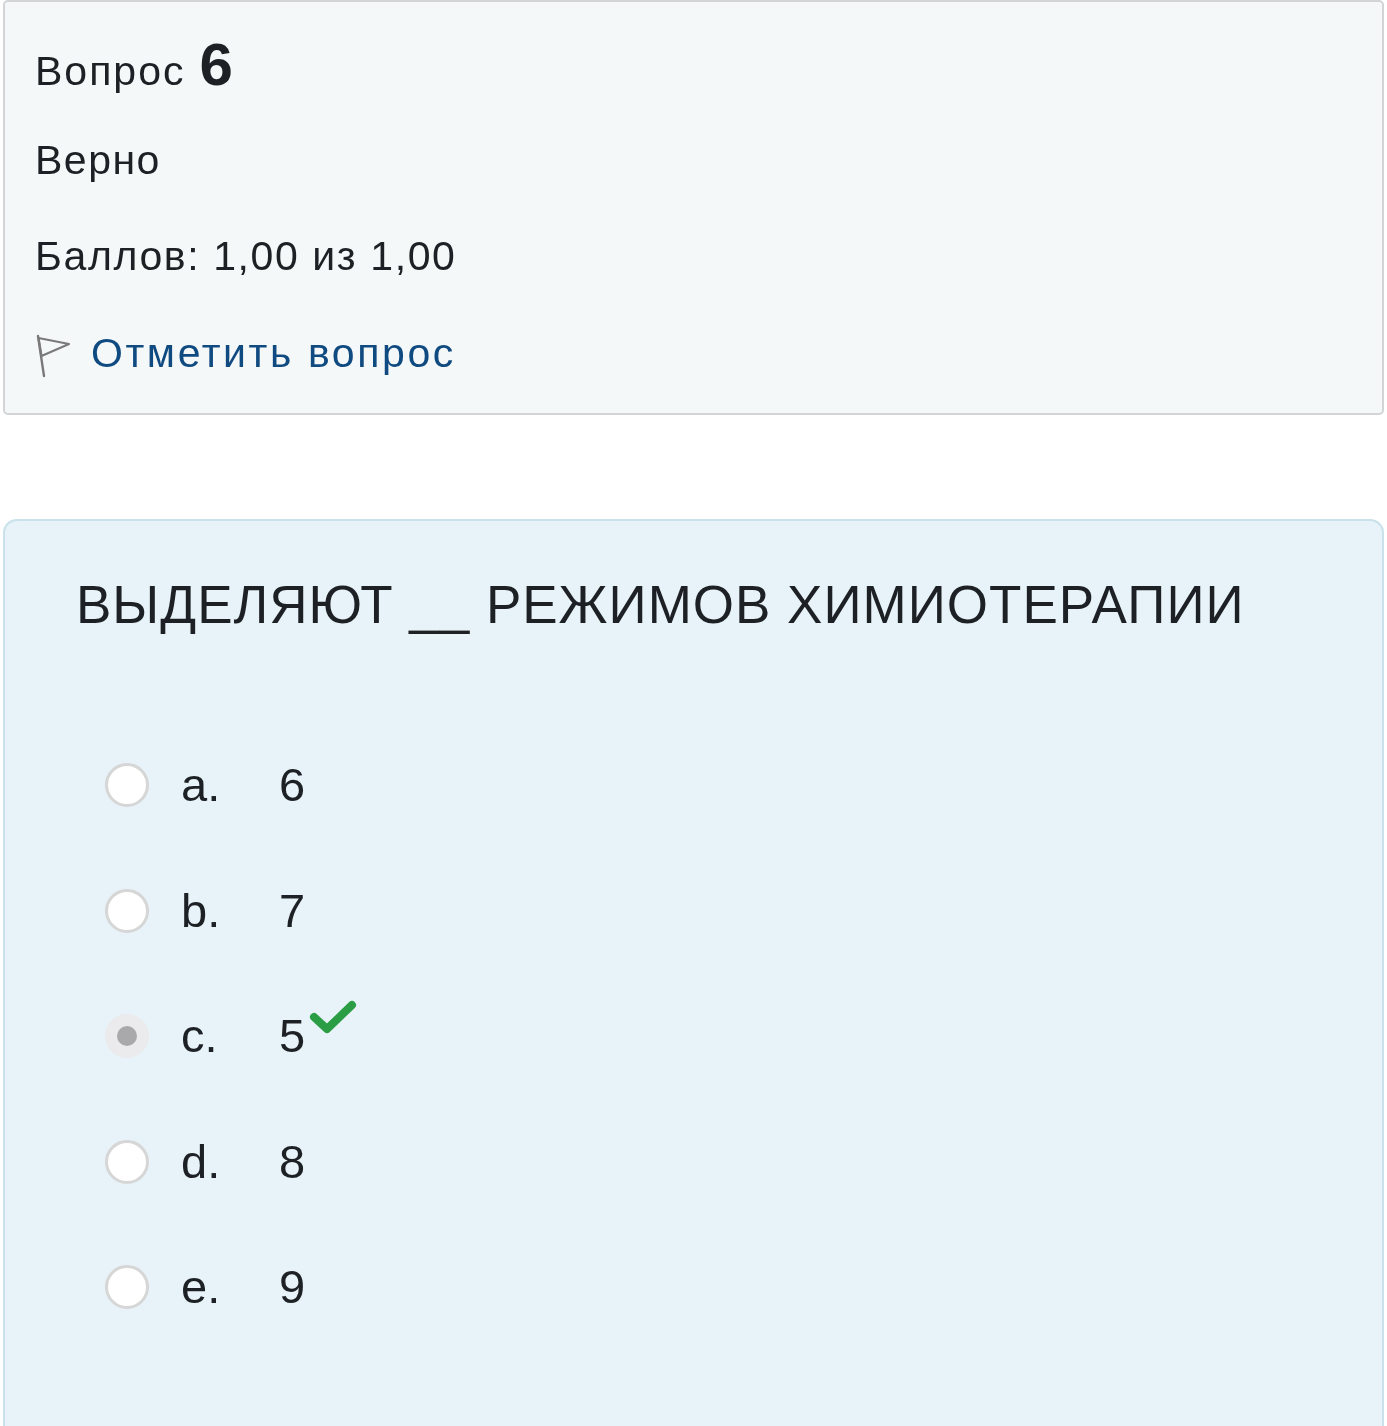  What do you see at coordinates (246, 256) in the screenshot?
I see `question-grade: Баллов: 1,00 из 1,00` at bounding box center [246, 256].